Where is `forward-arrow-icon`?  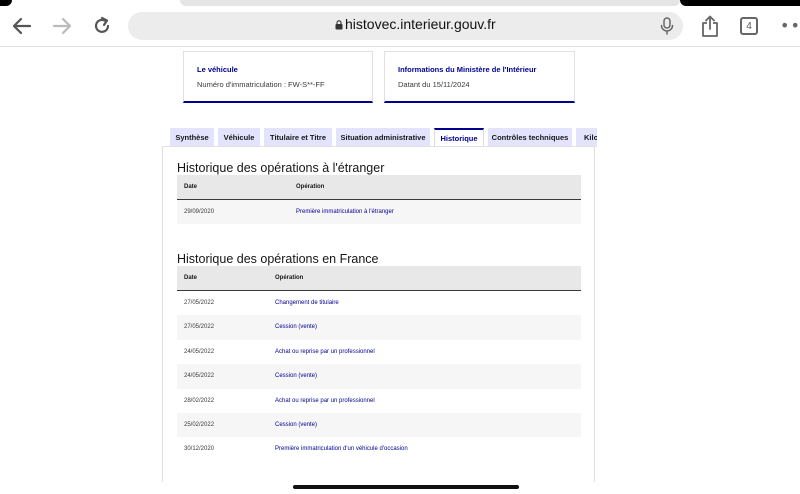 forward-arrow-icon is located at coordinates (62, 26).